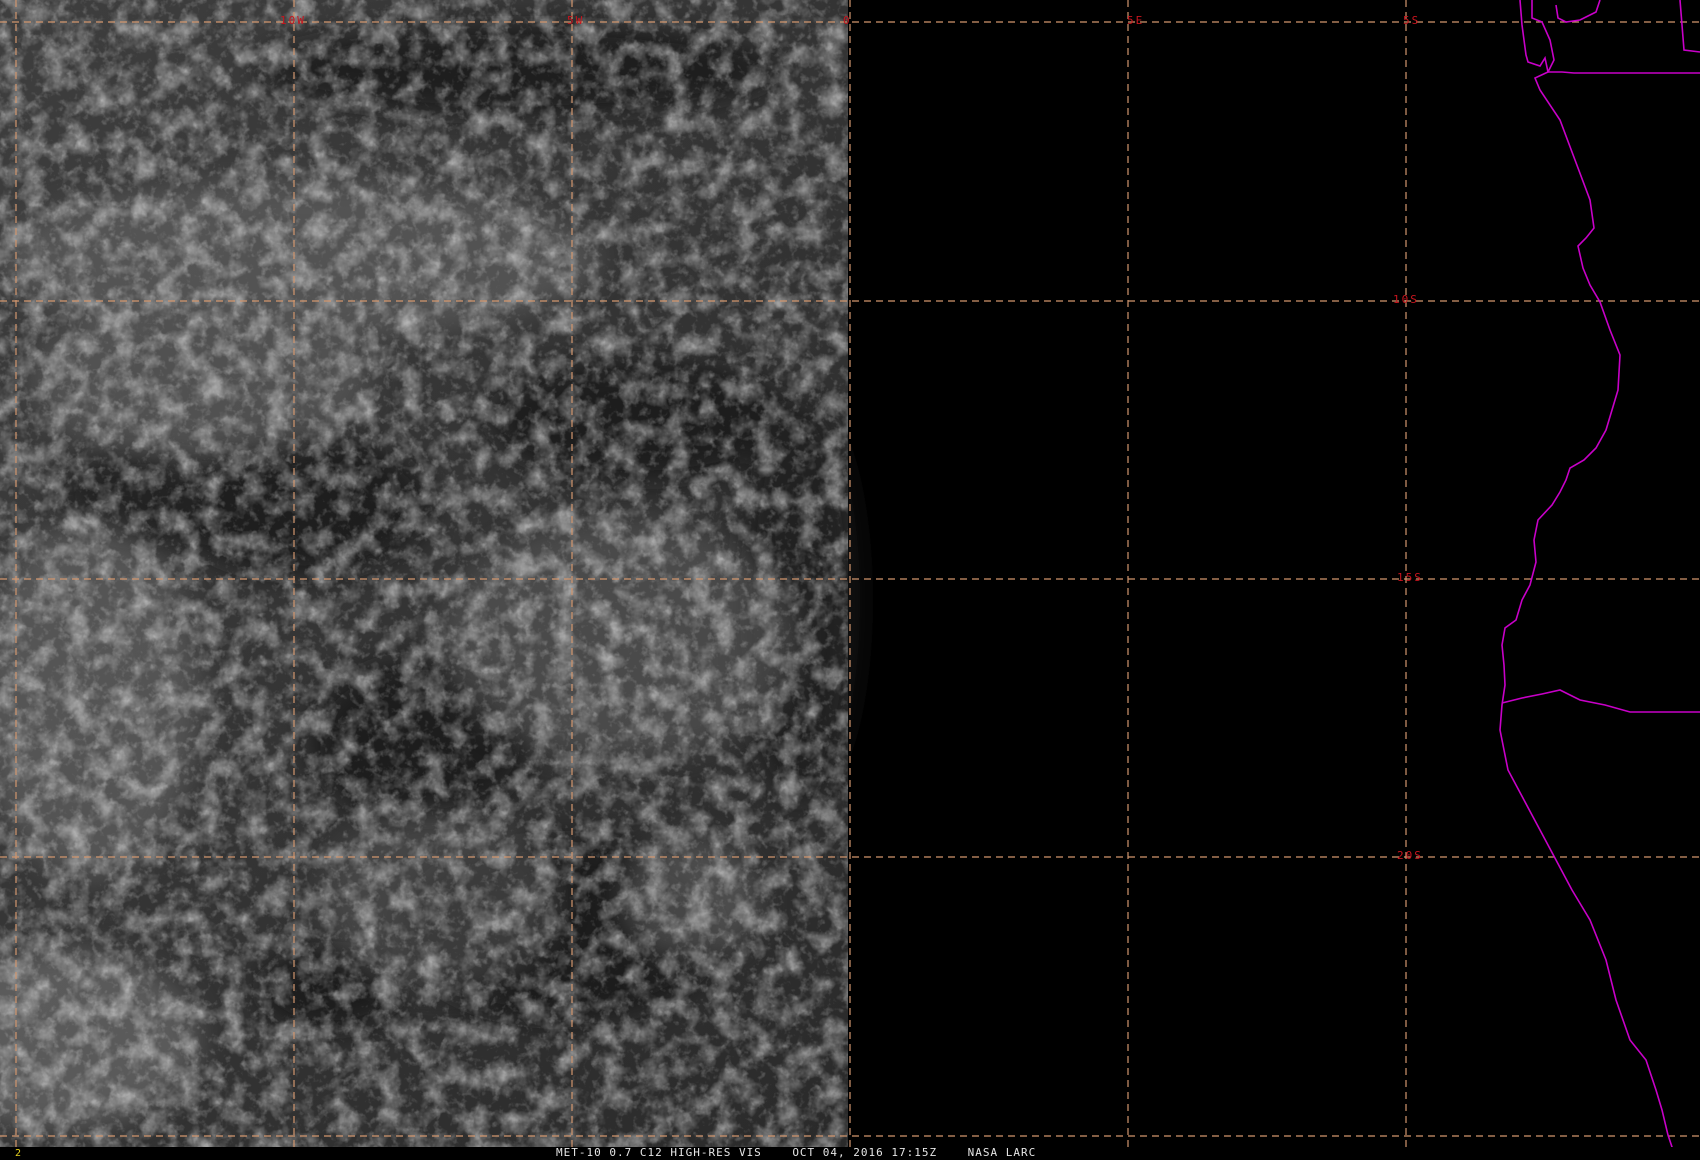 Image resolution: width=1700 pixels, height=1160 pixels. I want to click on coastline-overlay, so click(1599, 575).